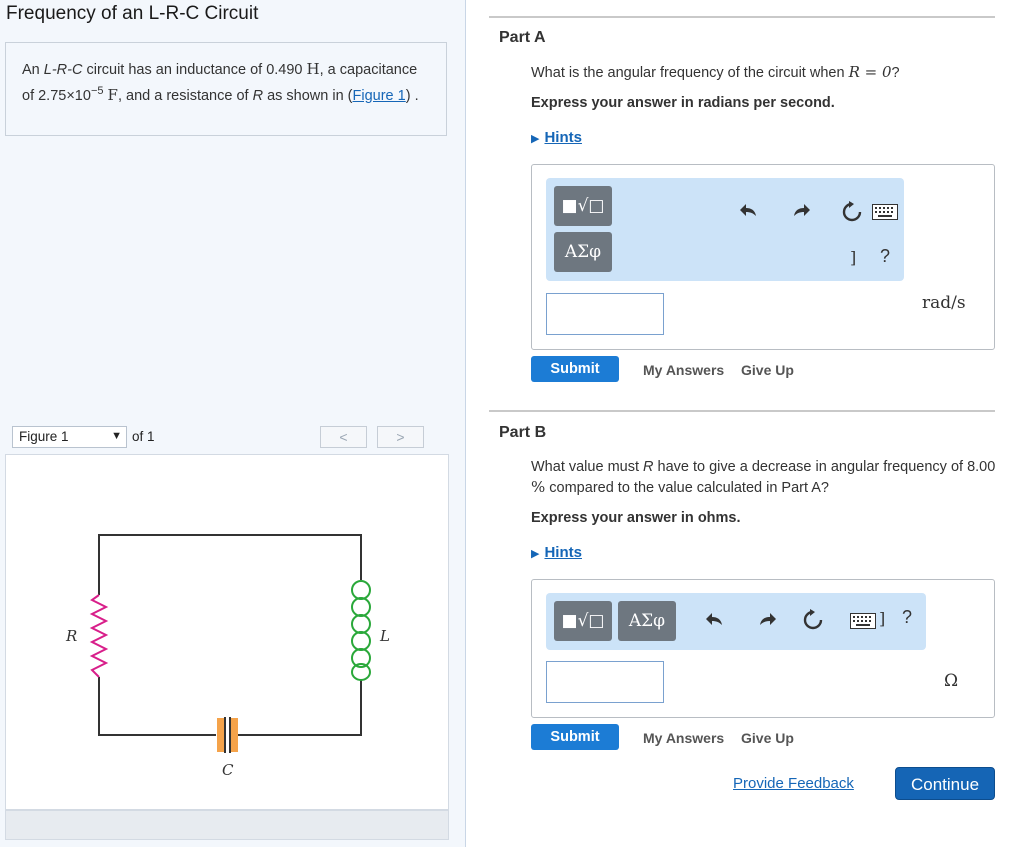  Describe the element at coordinates (944, 303) in the screenshot. I see `part-a-unit: rad/s` at that location.